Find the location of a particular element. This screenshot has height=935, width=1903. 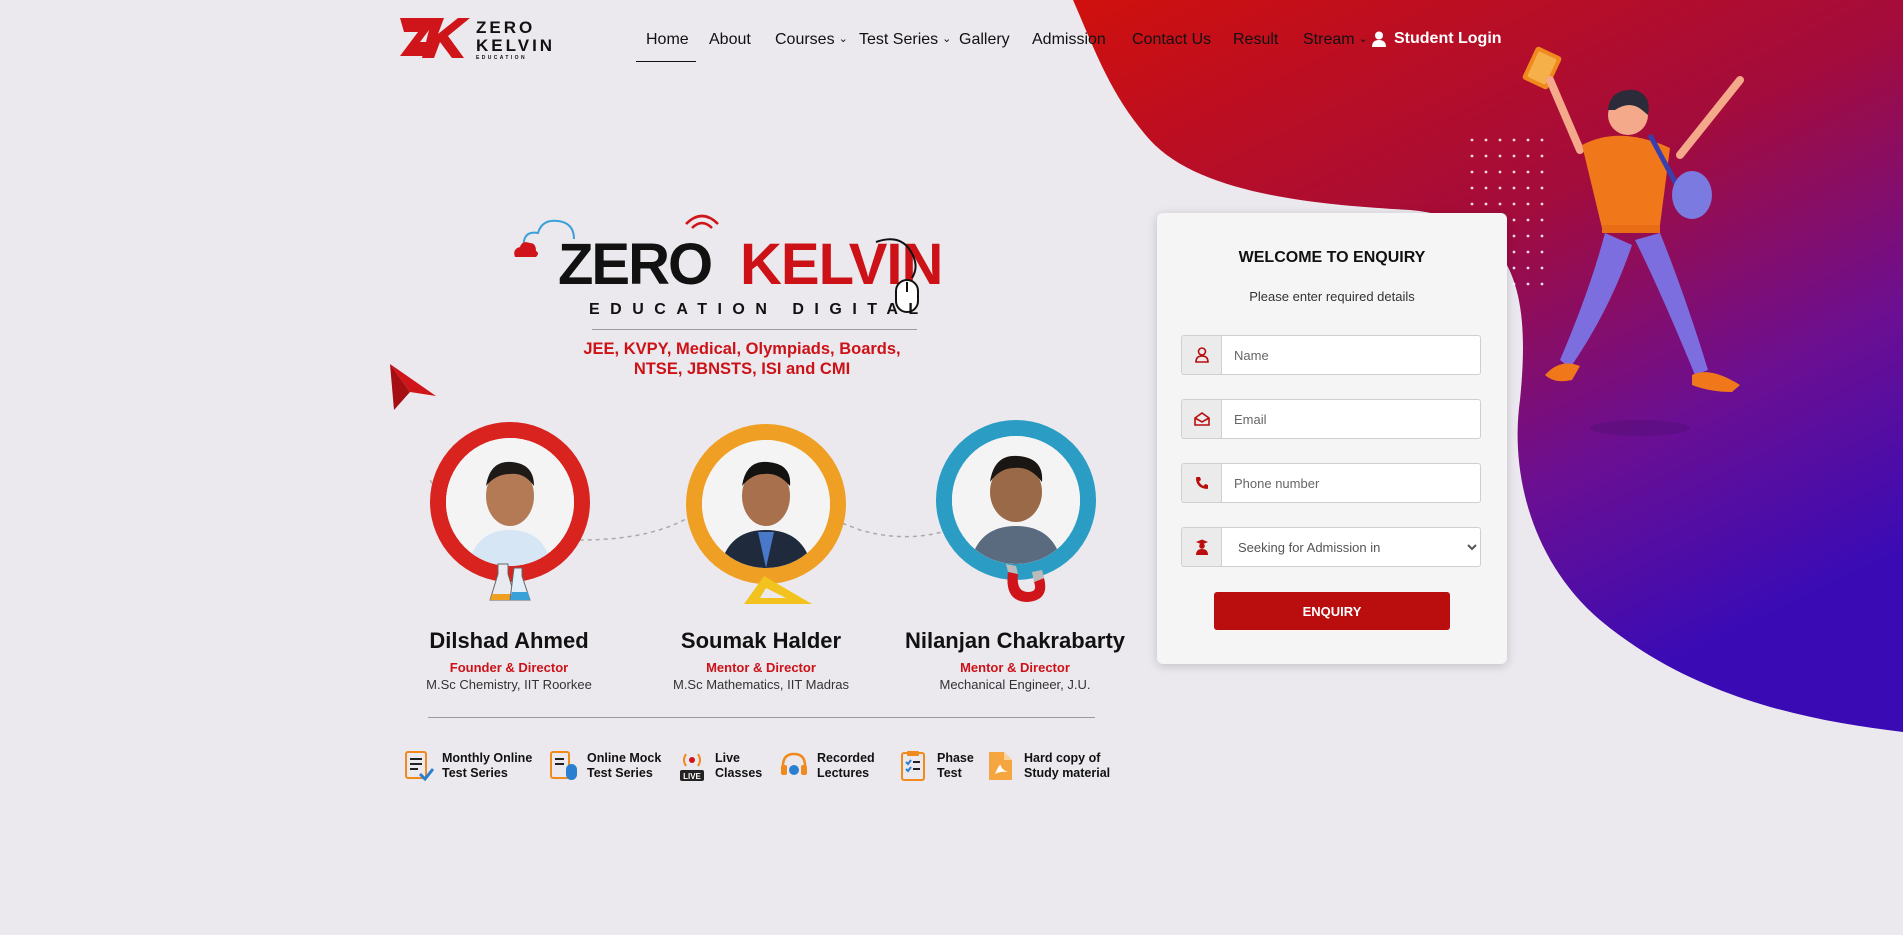

feature-item: Recorded Lectures is located at coordinates (827, 766).